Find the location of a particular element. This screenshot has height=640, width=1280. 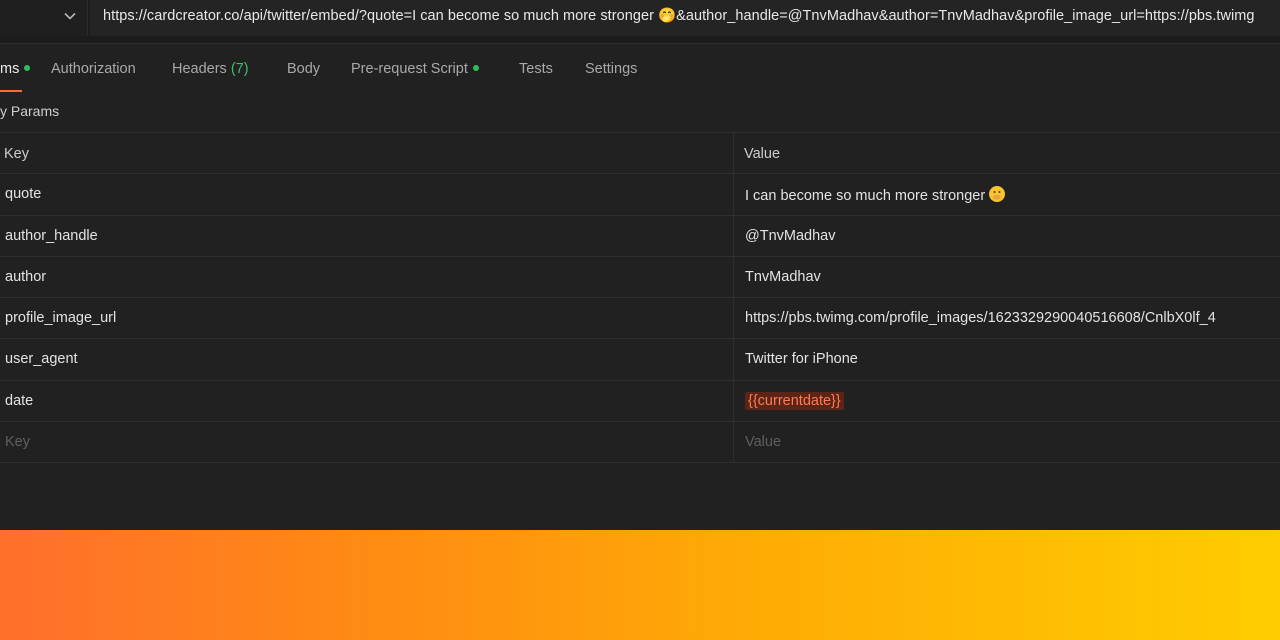

active-tab-indicator is located at coordinates (11, 91).